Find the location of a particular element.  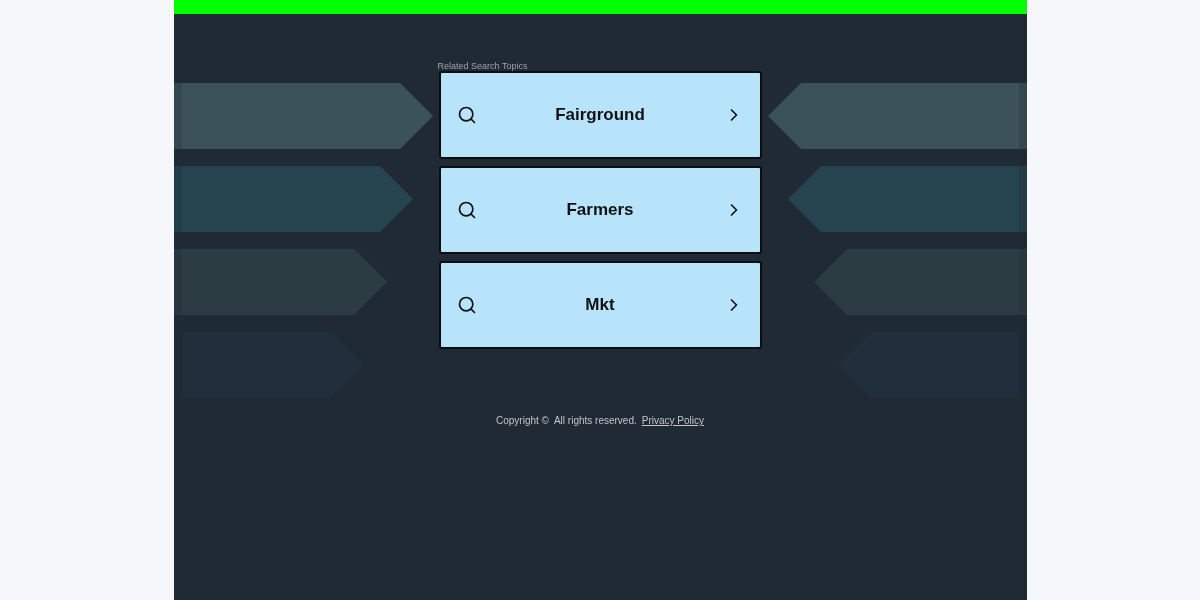

search-topic-button: Mkt is located at coordinates (600, 305).